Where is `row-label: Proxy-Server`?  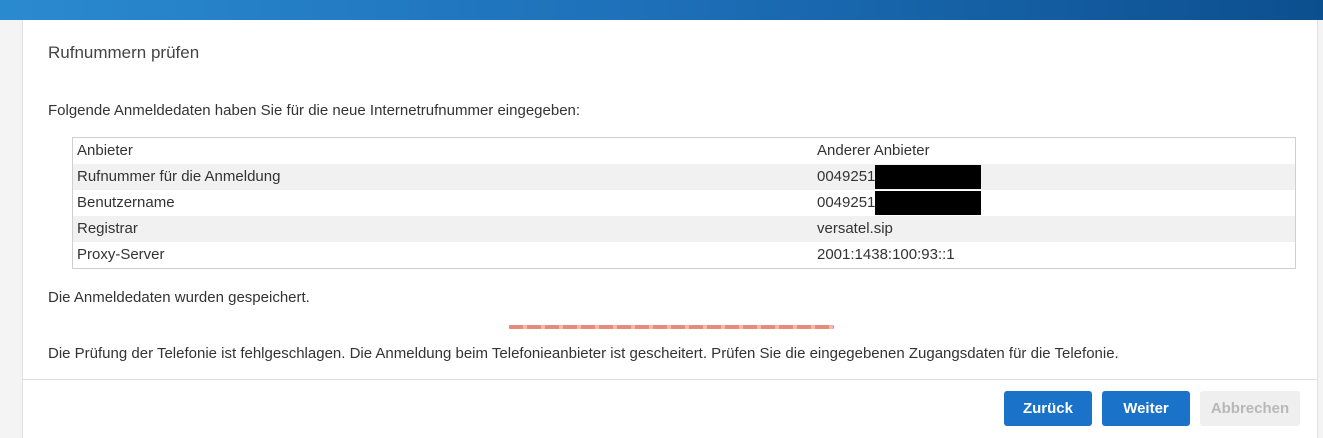 row-label: Proxy-Server is located at coordinates (121, 254).